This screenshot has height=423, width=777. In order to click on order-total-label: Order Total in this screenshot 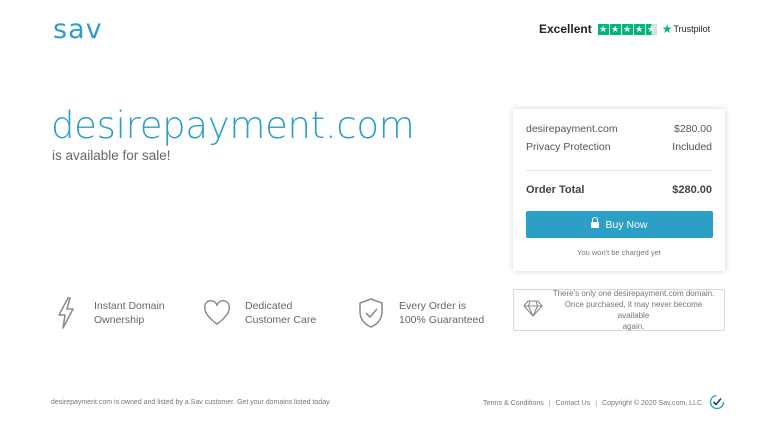, I will do `click(555, 190)`.